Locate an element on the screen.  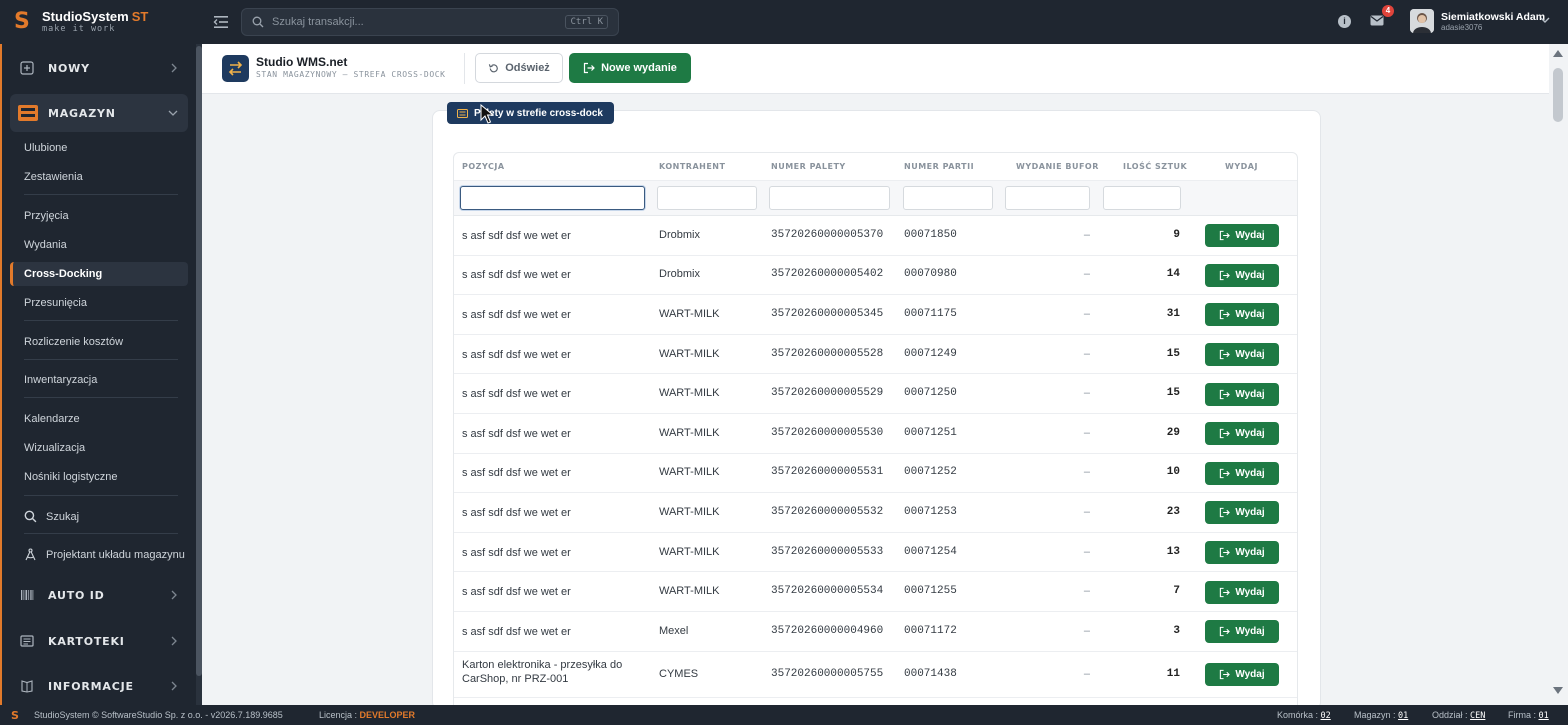
footer-oddzial: Oddział : CEN is located at coordinates (1458, 715).